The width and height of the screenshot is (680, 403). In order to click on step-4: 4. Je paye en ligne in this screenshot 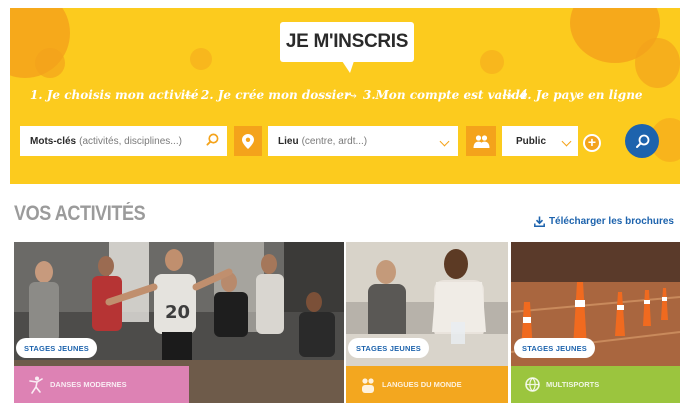, I will do `click(581, 95)`.